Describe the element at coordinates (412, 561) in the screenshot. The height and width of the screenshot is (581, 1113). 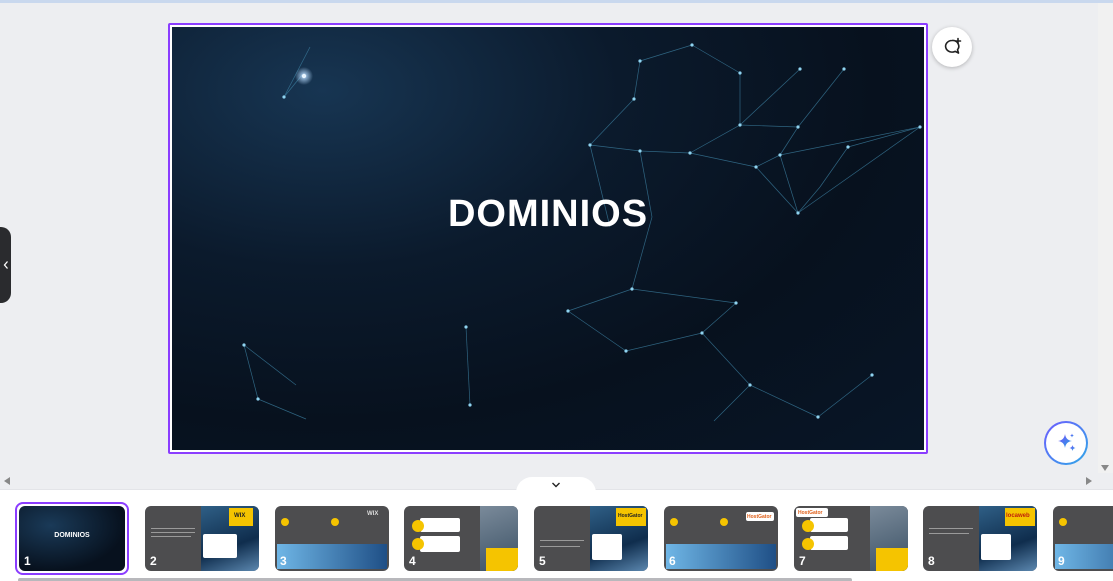
I see `thumbnail-number: 4` at that location.